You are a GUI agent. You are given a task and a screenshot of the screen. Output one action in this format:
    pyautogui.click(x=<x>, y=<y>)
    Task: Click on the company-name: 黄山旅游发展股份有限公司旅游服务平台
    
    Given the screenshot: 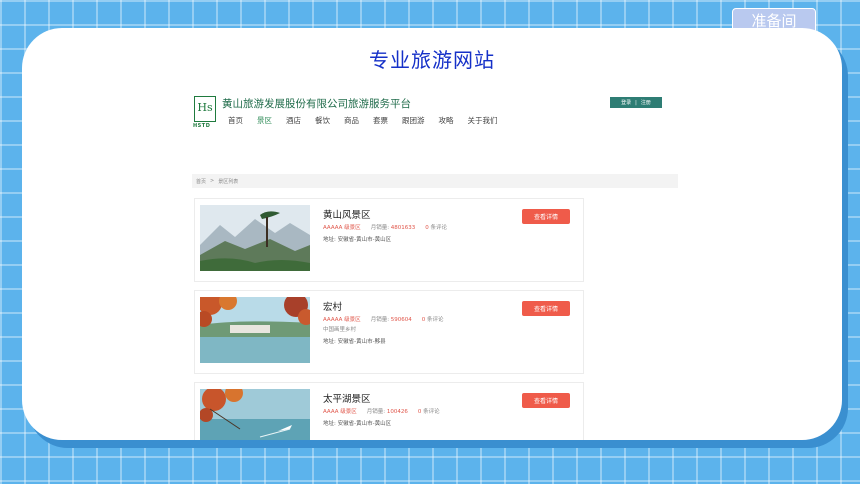 What is the action you would take?
    pyautogui.click(x=316, y=104)
    